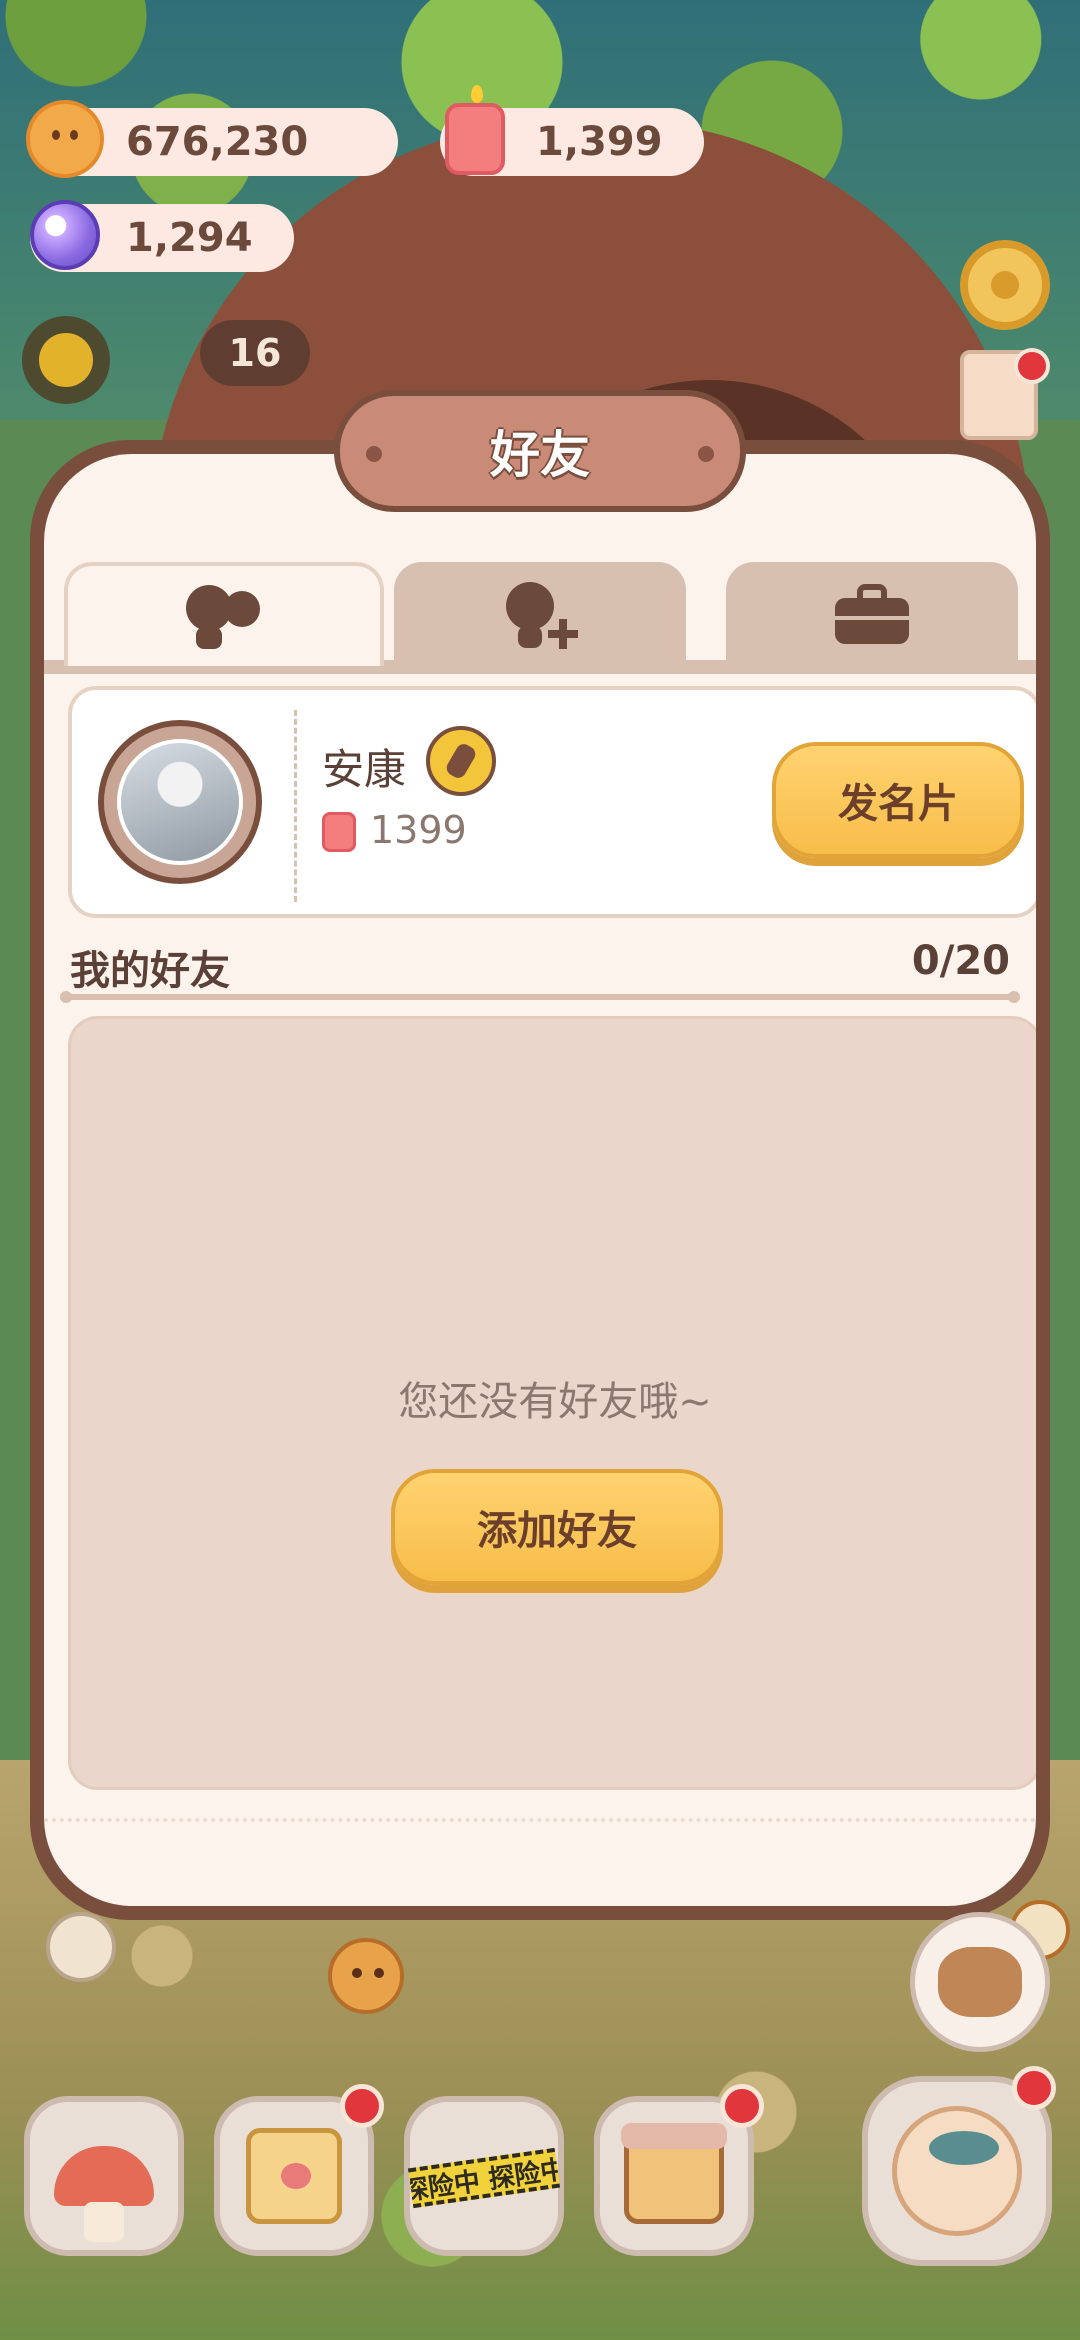 The image size is (1080, 2340). I want to click on tab-add-friend, so click(540, 614).